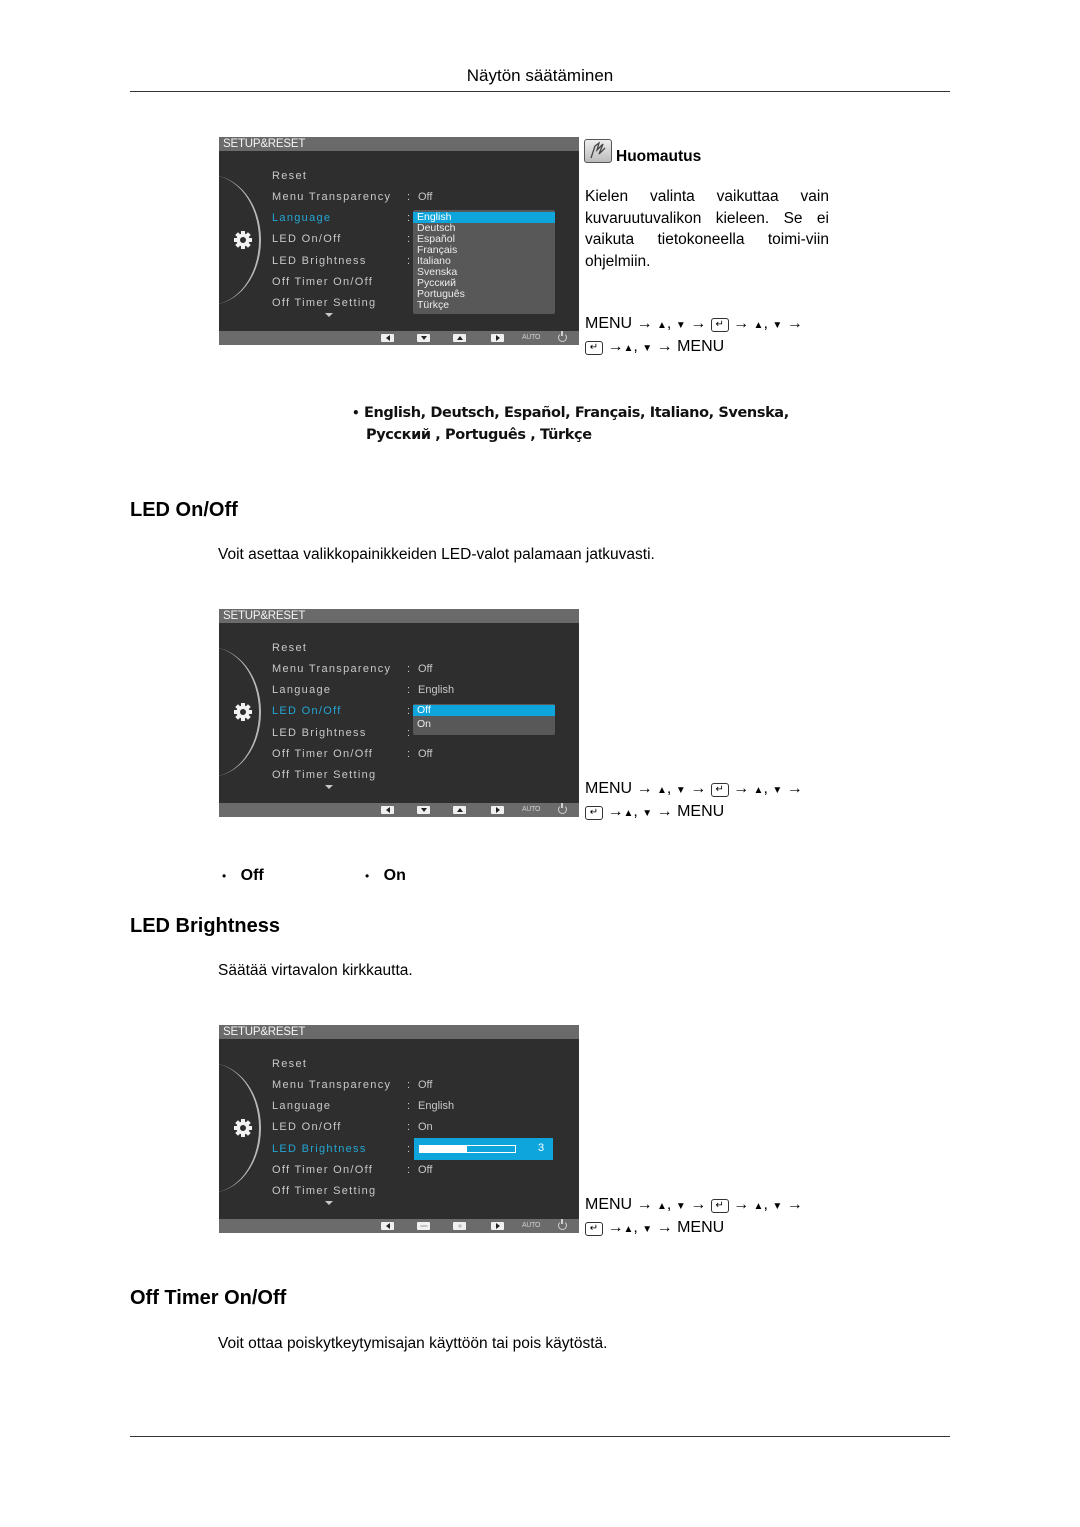 This screenshot has width=1080, height=1527. What do you see at coordinates (423, 338) in the screenshot?
I see `down-button-icon` at bounding box center [423, 338].